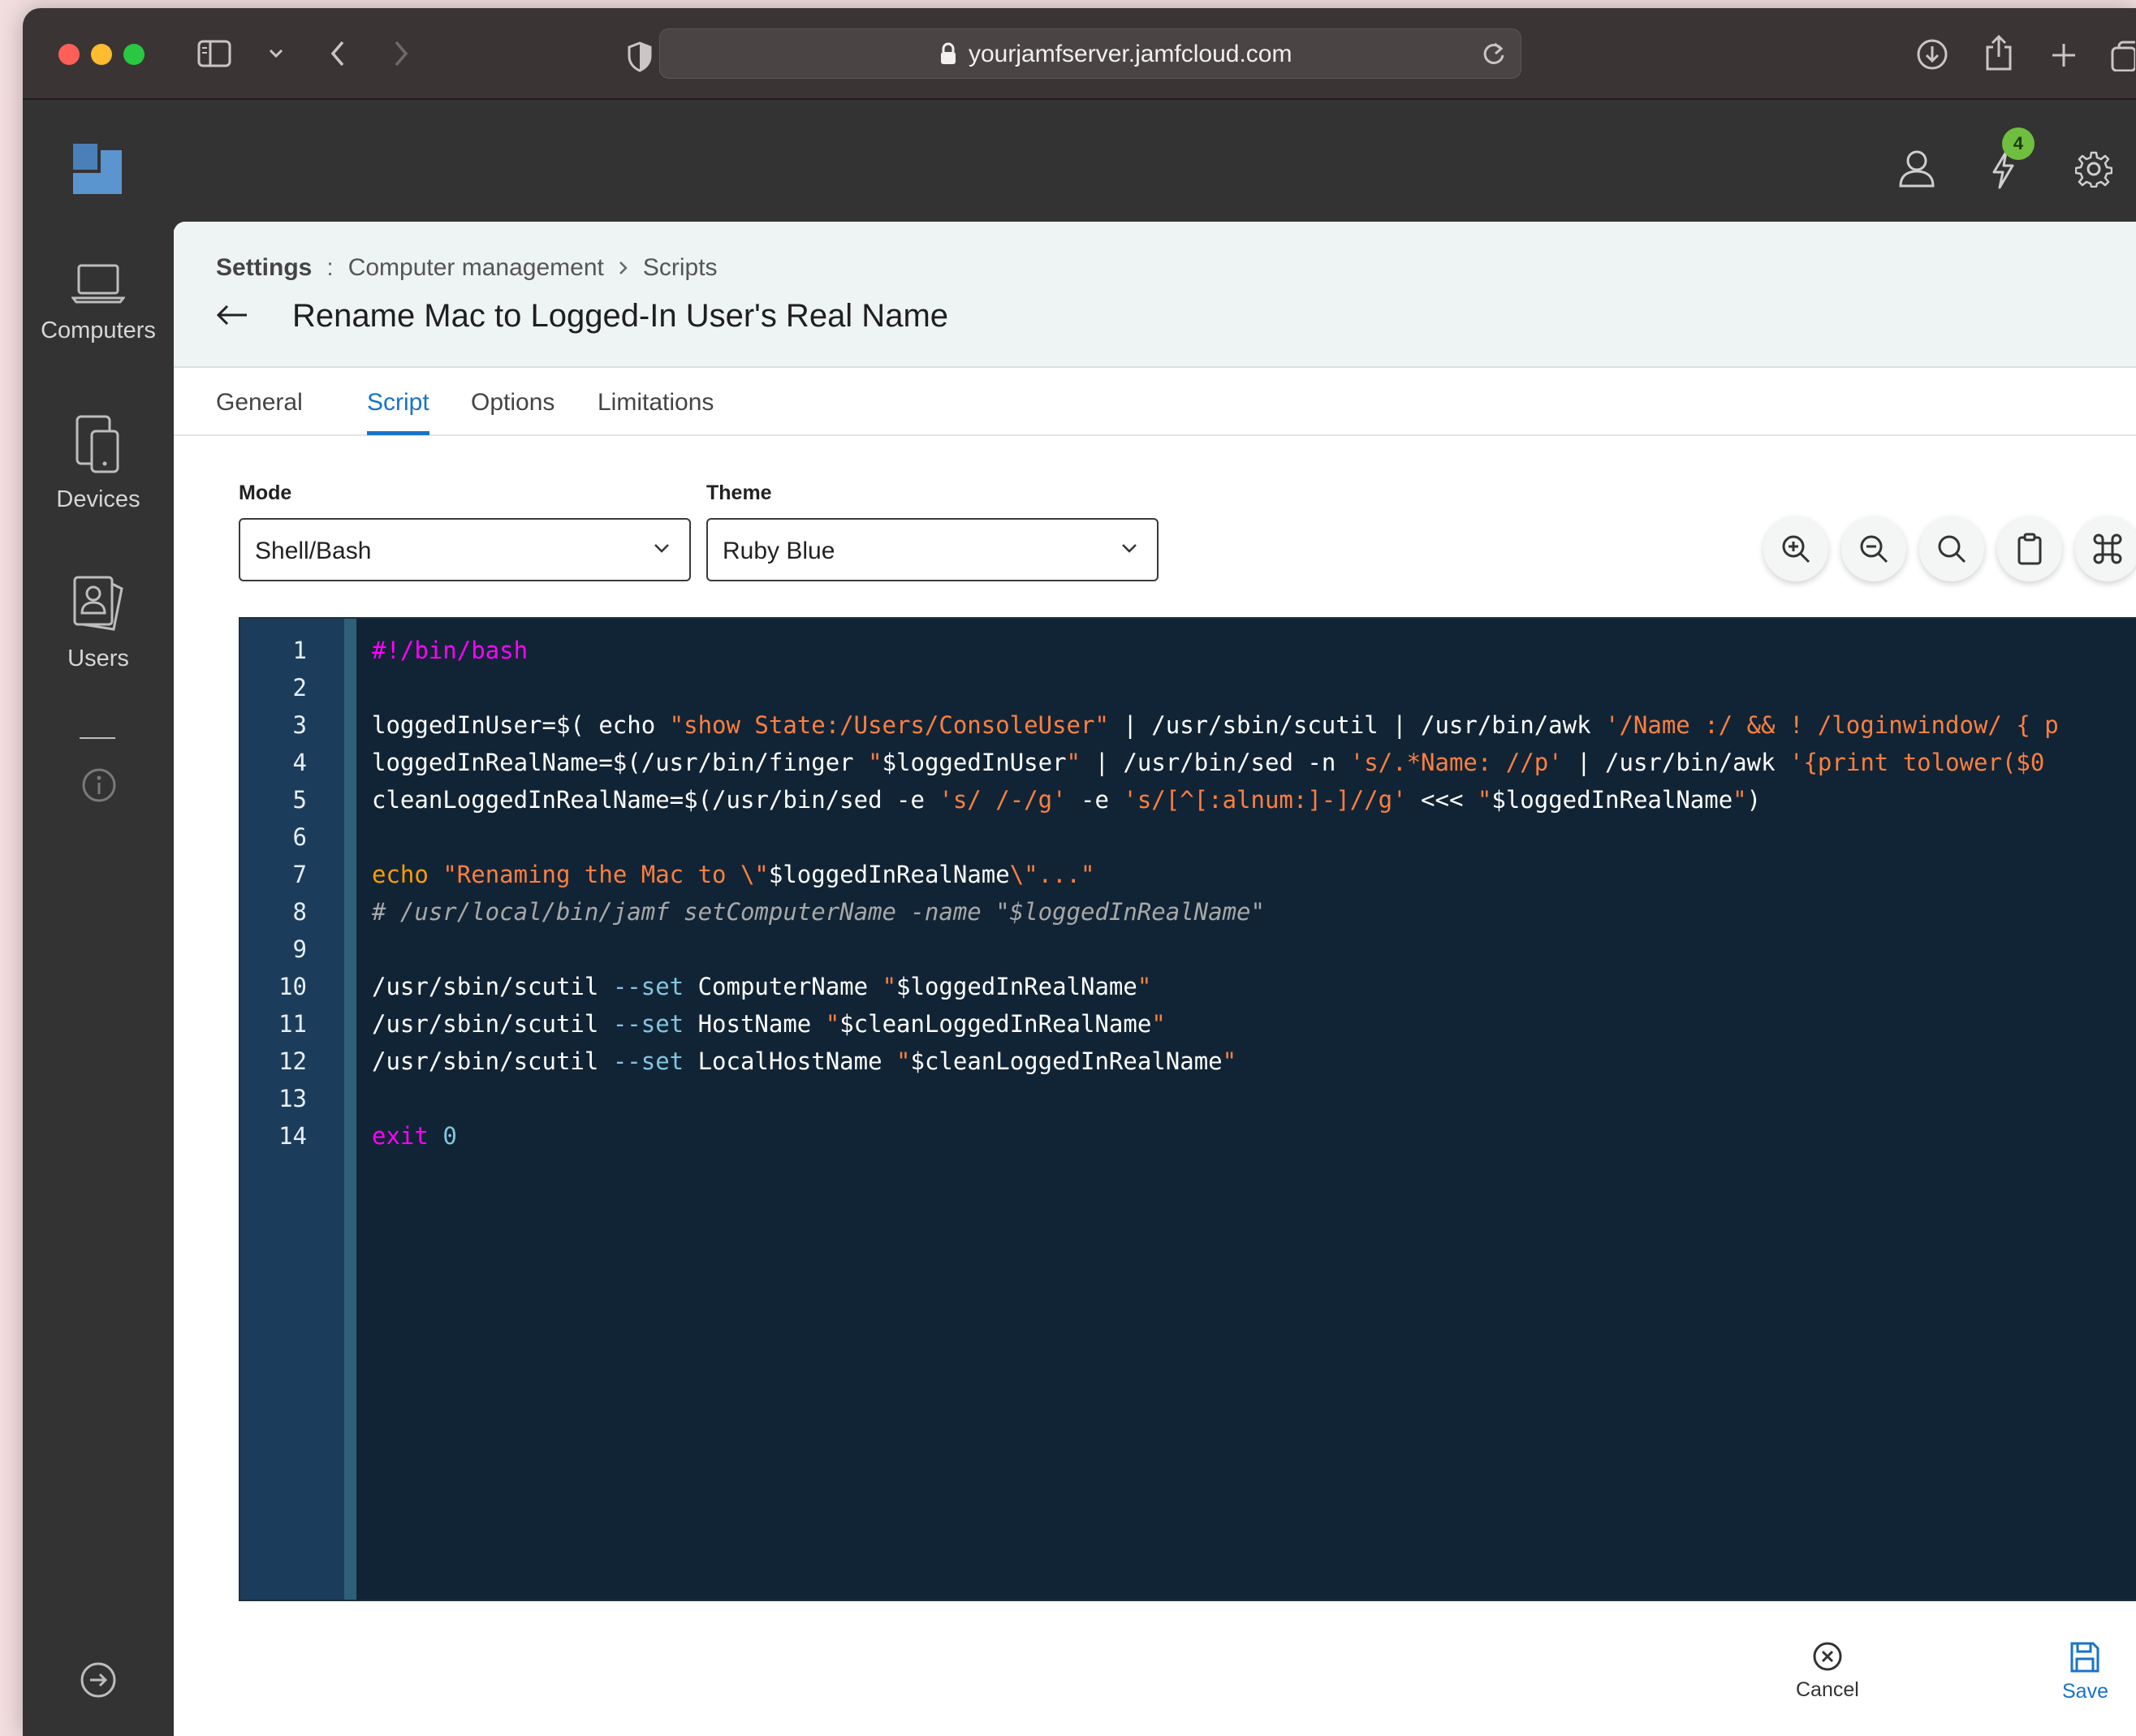  Describe the element at coordinates (299, 688) in the screenshot. I see `line-number: 2` at that location.